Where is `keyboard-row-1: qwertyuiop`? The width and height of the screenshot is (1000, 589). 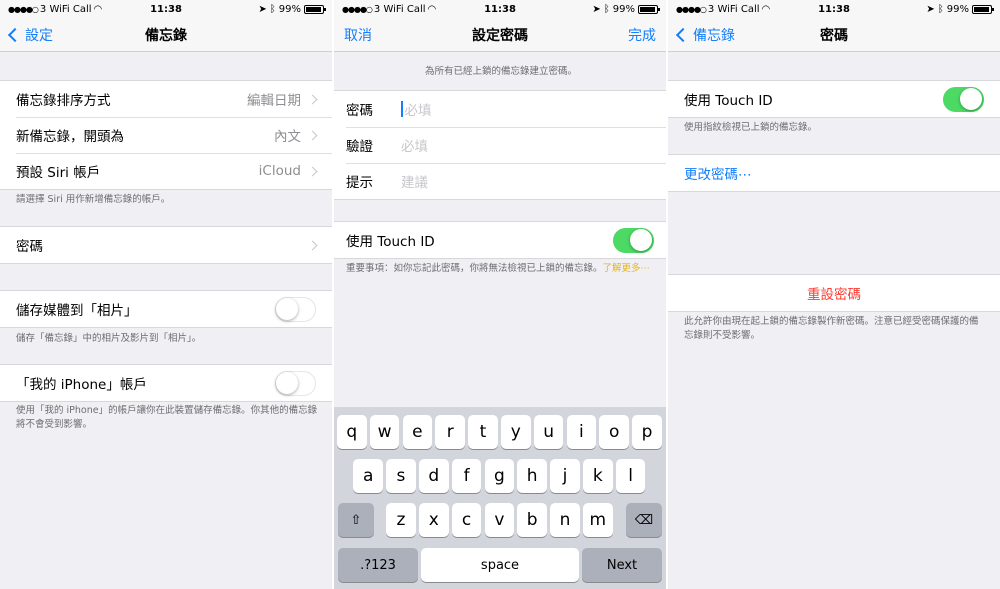 keyboard-row-1: qwertyuiop is located at coordinates (500, 432).